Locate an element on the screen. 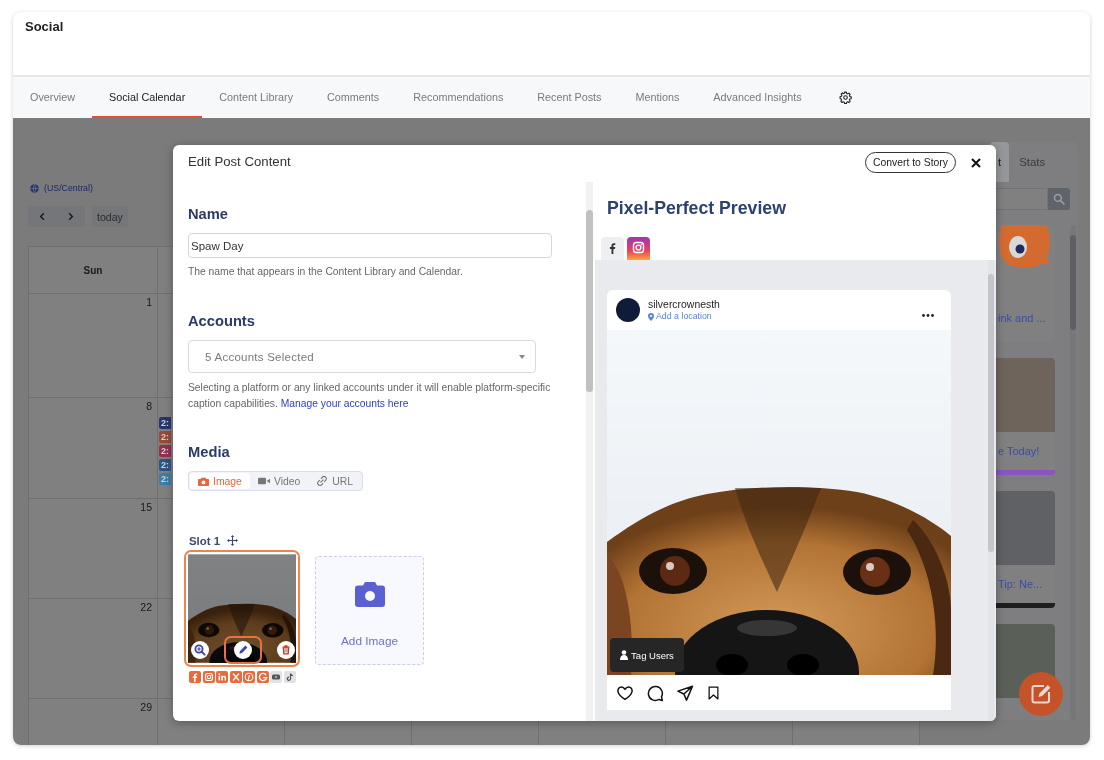 The height and width of the screenshot is (760, 1104). nav-tab: Advanced Insights is located at coordinates (757, 97).